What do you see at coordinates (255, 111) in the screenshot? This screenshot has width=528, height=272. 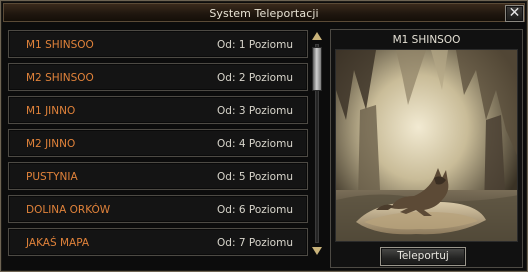 I see `map-level: Od: 3 Poziomu` at bounding box center [255, 111].